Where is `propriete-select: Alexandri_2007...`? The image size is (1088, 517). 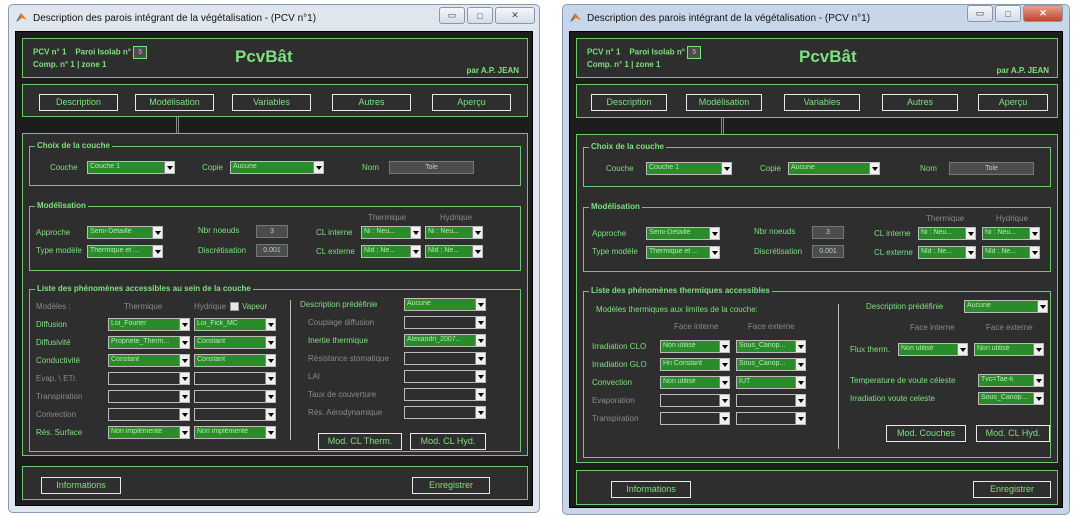
propriete-select: Alexandri_2007... is located at coordinates (445, 340).